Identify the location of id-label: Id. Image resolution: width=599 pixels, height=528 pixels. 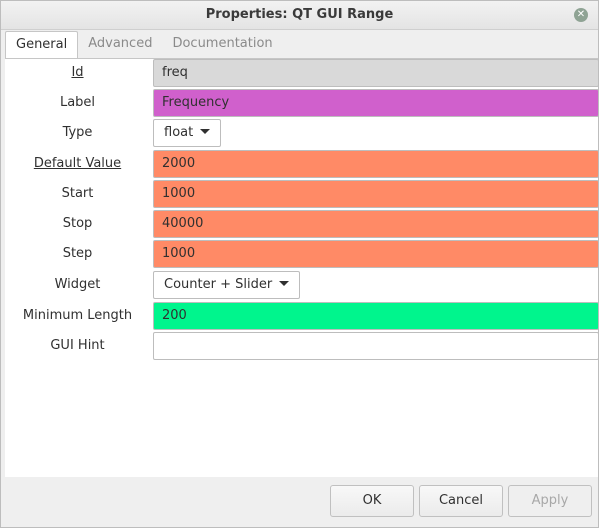
(77, 72).